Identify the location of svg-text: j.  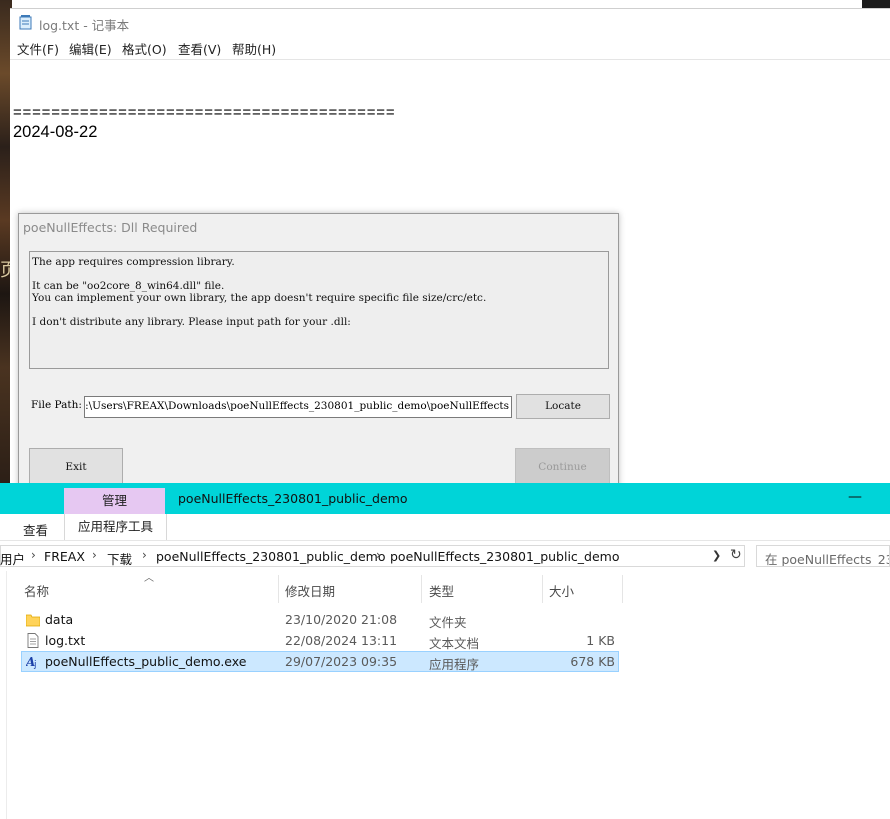
(35, 664).